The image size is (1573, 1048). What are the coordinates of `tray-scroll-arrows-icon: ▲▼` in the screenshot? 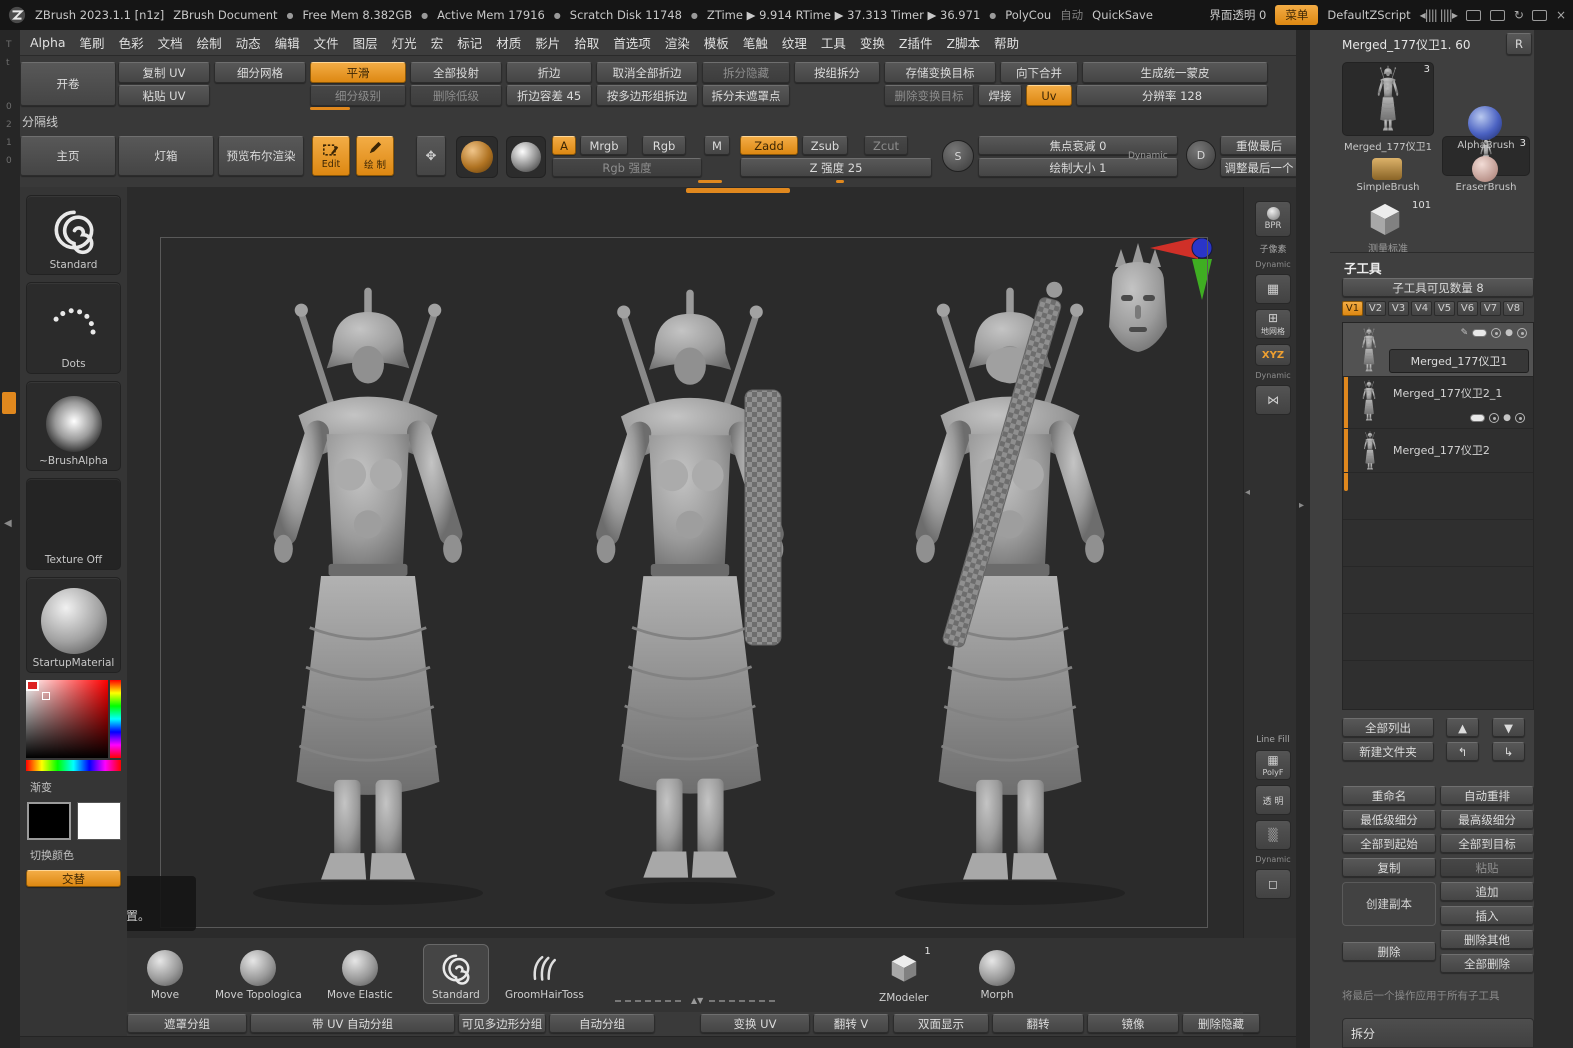 It's located at (697, 1000).